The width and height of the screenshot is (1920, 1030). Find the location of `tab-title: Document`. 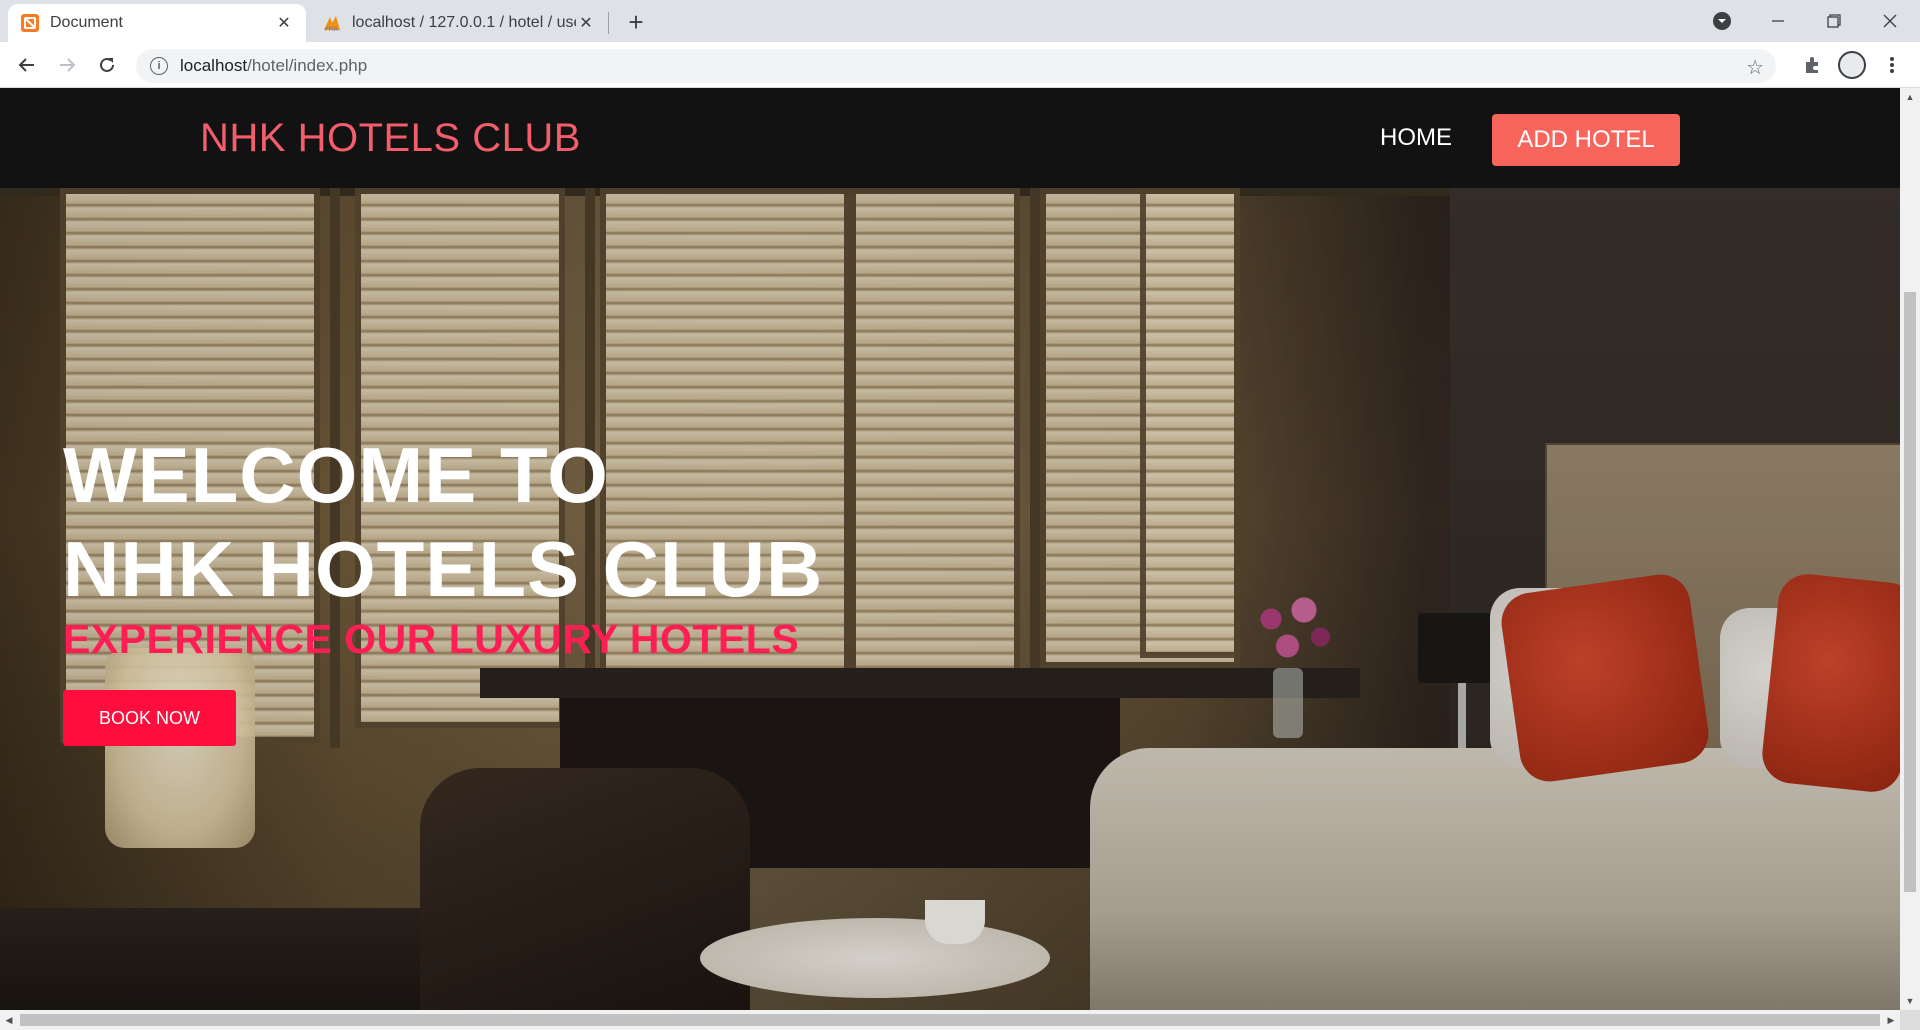

tab-title: Document is located at coordinates (86, 22).